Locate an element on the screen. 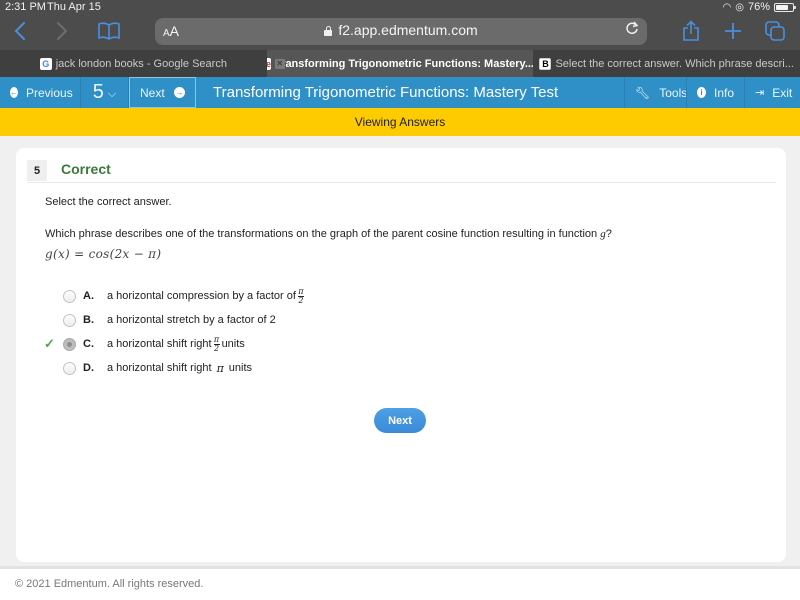  question-number-badge: 5 is located at coordinates (37, 170).